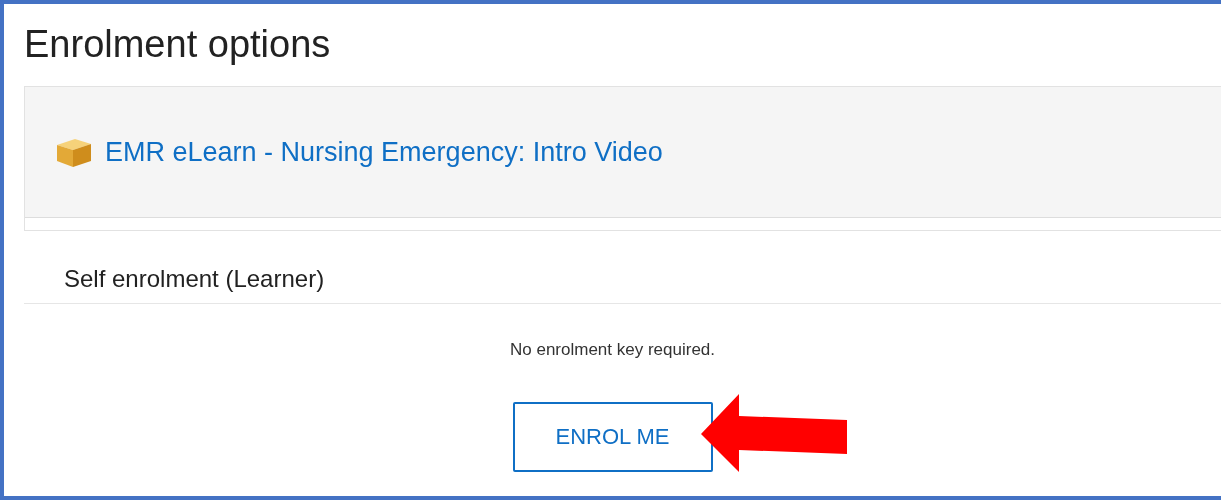 The height and width of the screenshot is (500, 1221). I want to click on arrow-icon, so click(774, 433).